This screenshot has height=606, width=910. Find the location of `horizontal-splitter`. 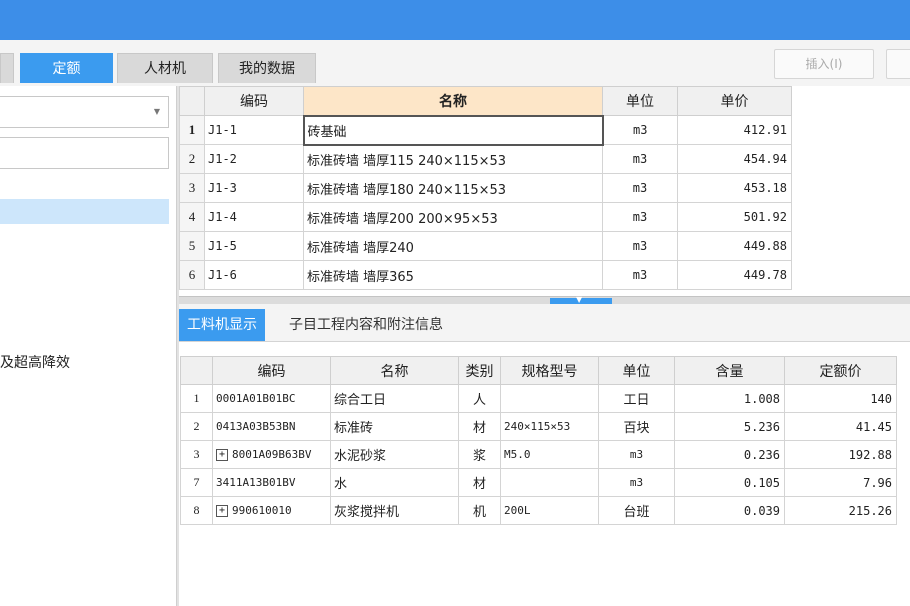

horizontal-splitter is located at coordinates (544, 300).